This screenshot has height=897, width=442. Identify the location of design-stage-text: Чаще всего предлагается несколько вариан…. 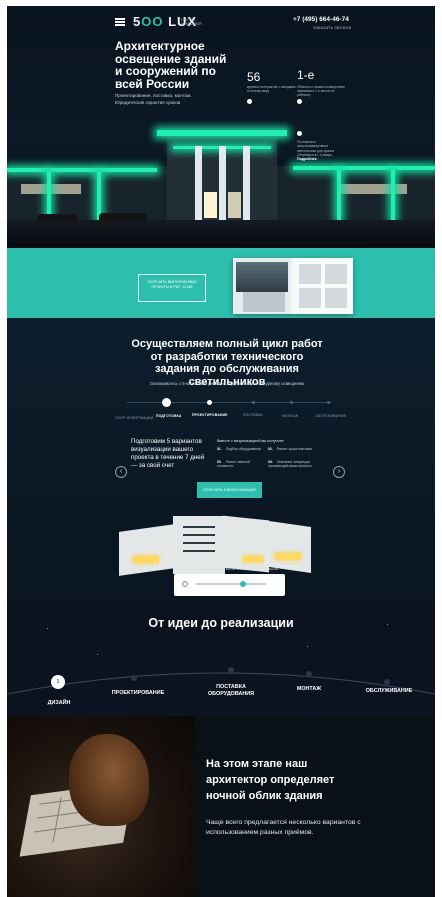
(283, 827).